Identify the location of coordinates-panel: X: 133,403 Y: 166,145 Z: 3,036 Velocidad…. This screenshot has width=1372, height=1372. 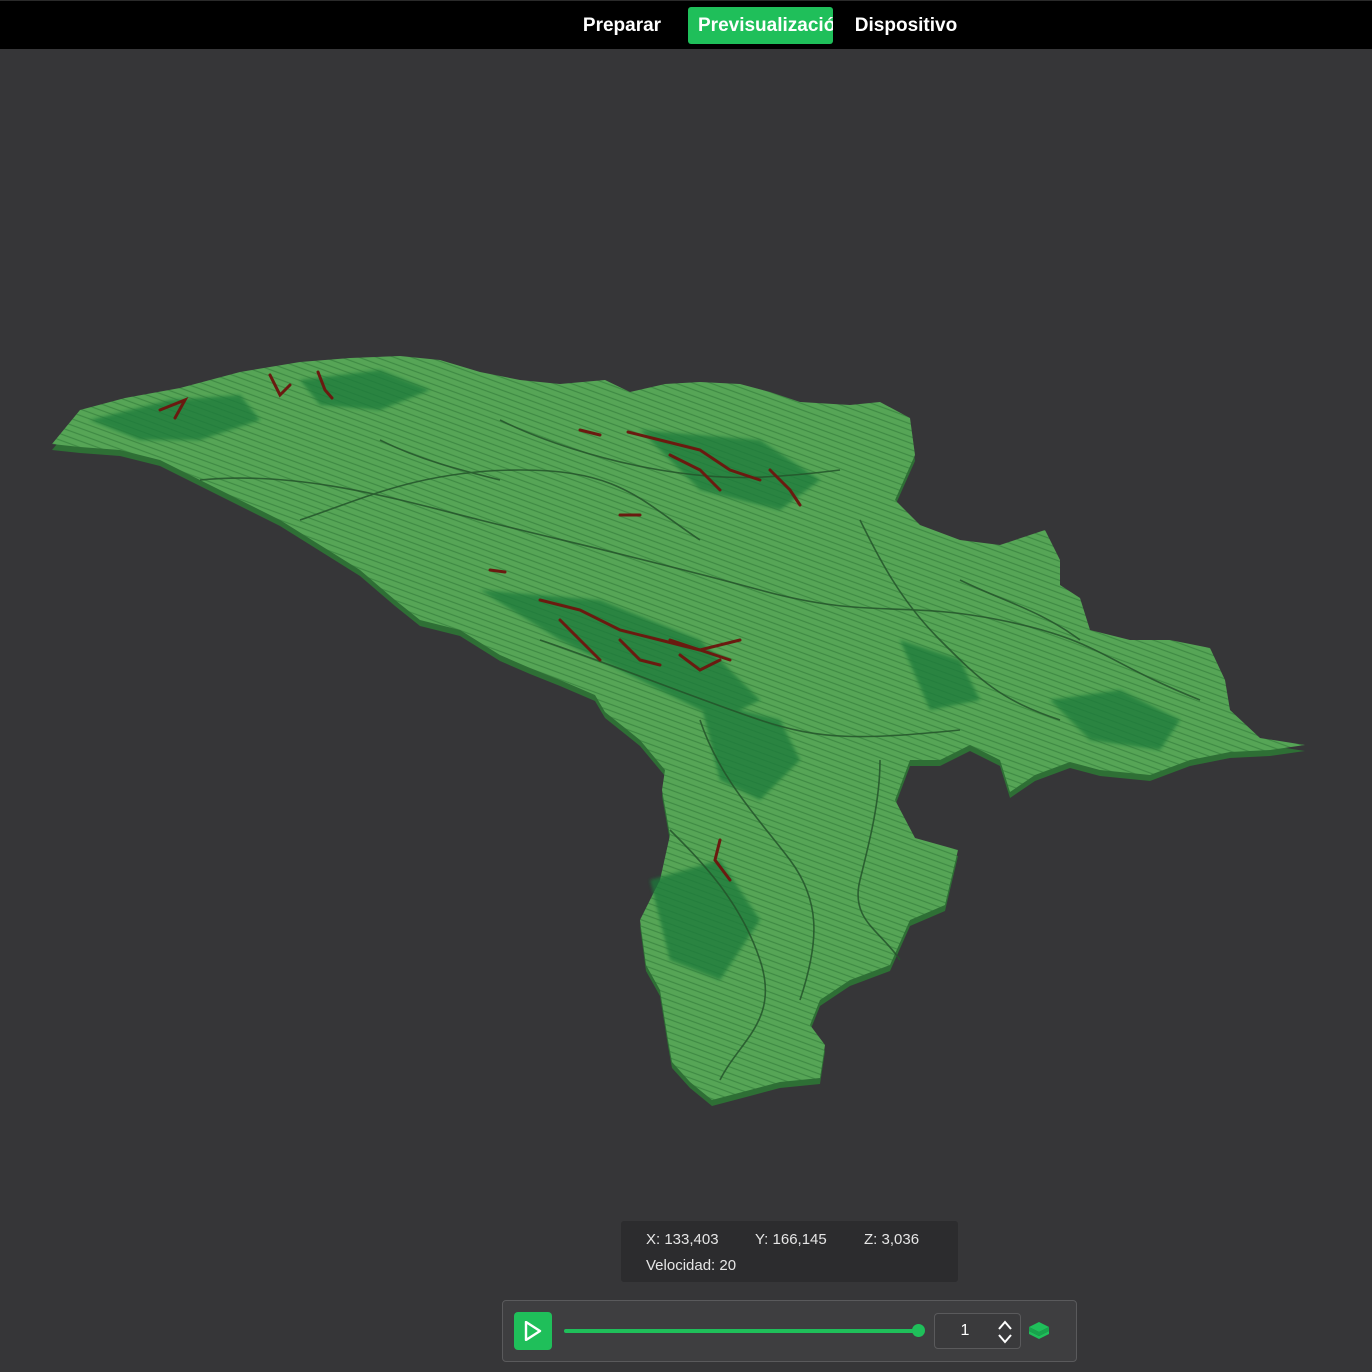
(789, 1251).